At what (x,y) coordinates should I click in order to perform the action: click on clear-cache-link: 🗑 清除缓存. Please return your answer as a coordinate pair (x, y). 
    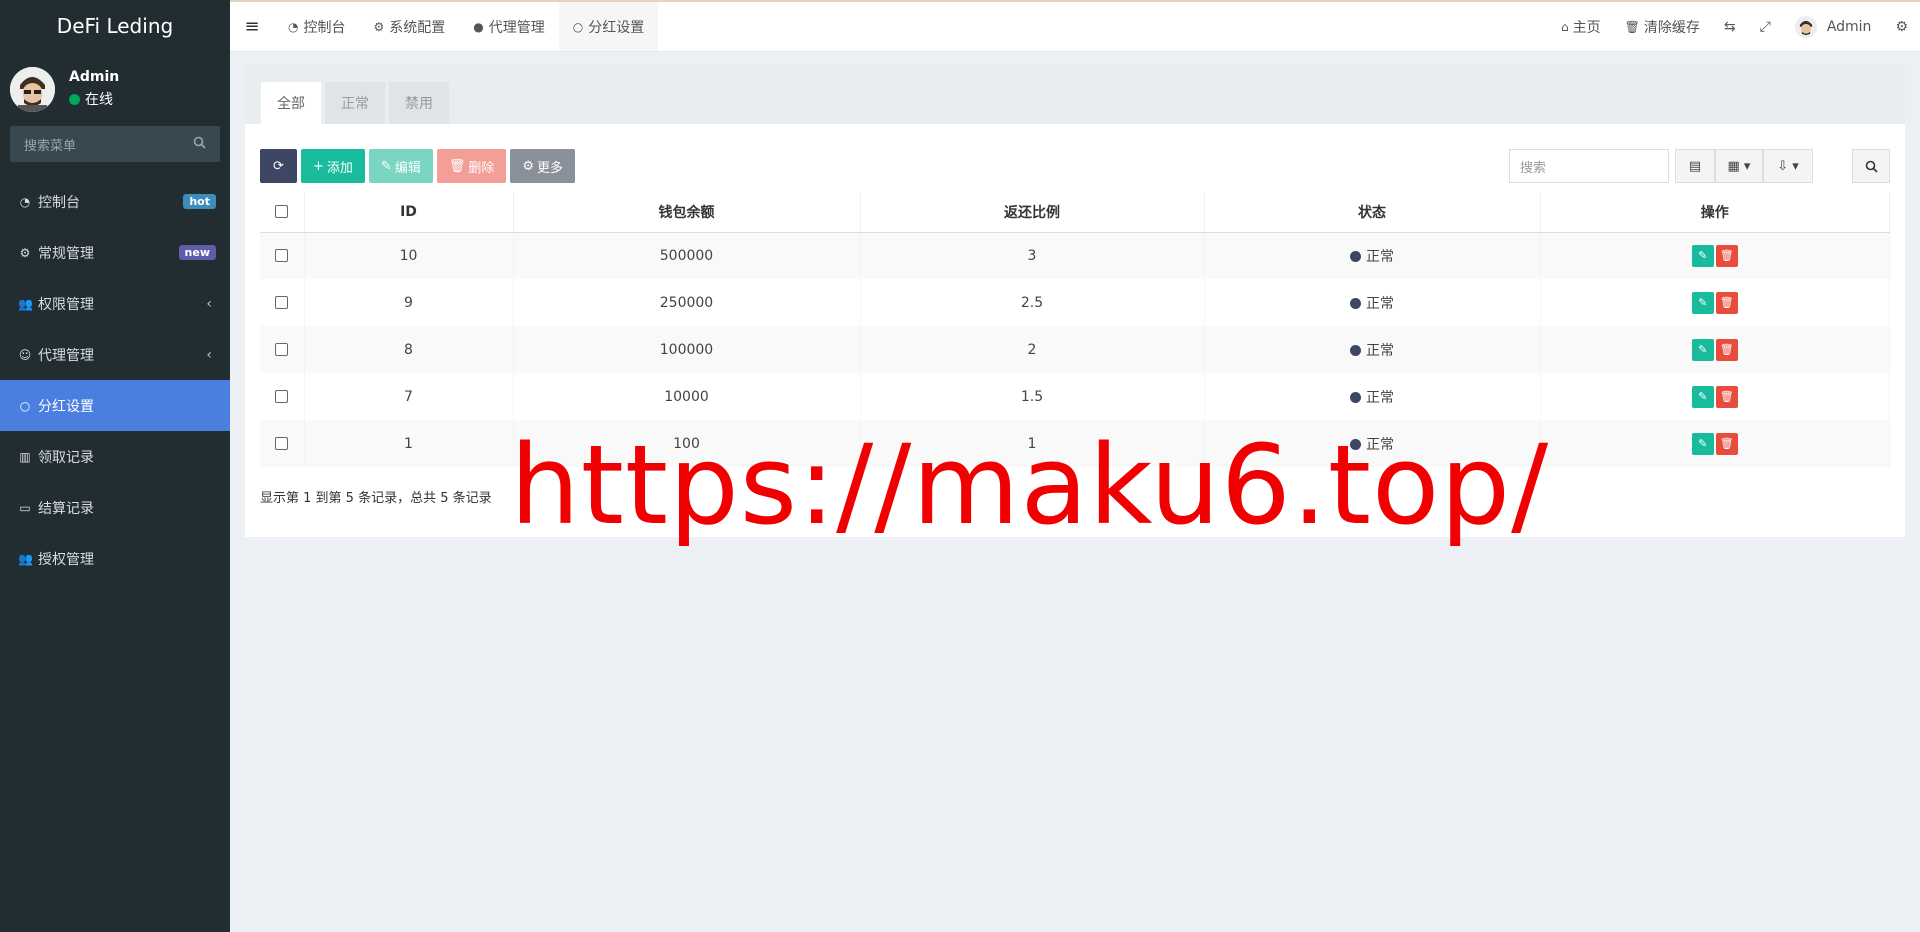
    Looking at the image, I should click on (1662, 27).